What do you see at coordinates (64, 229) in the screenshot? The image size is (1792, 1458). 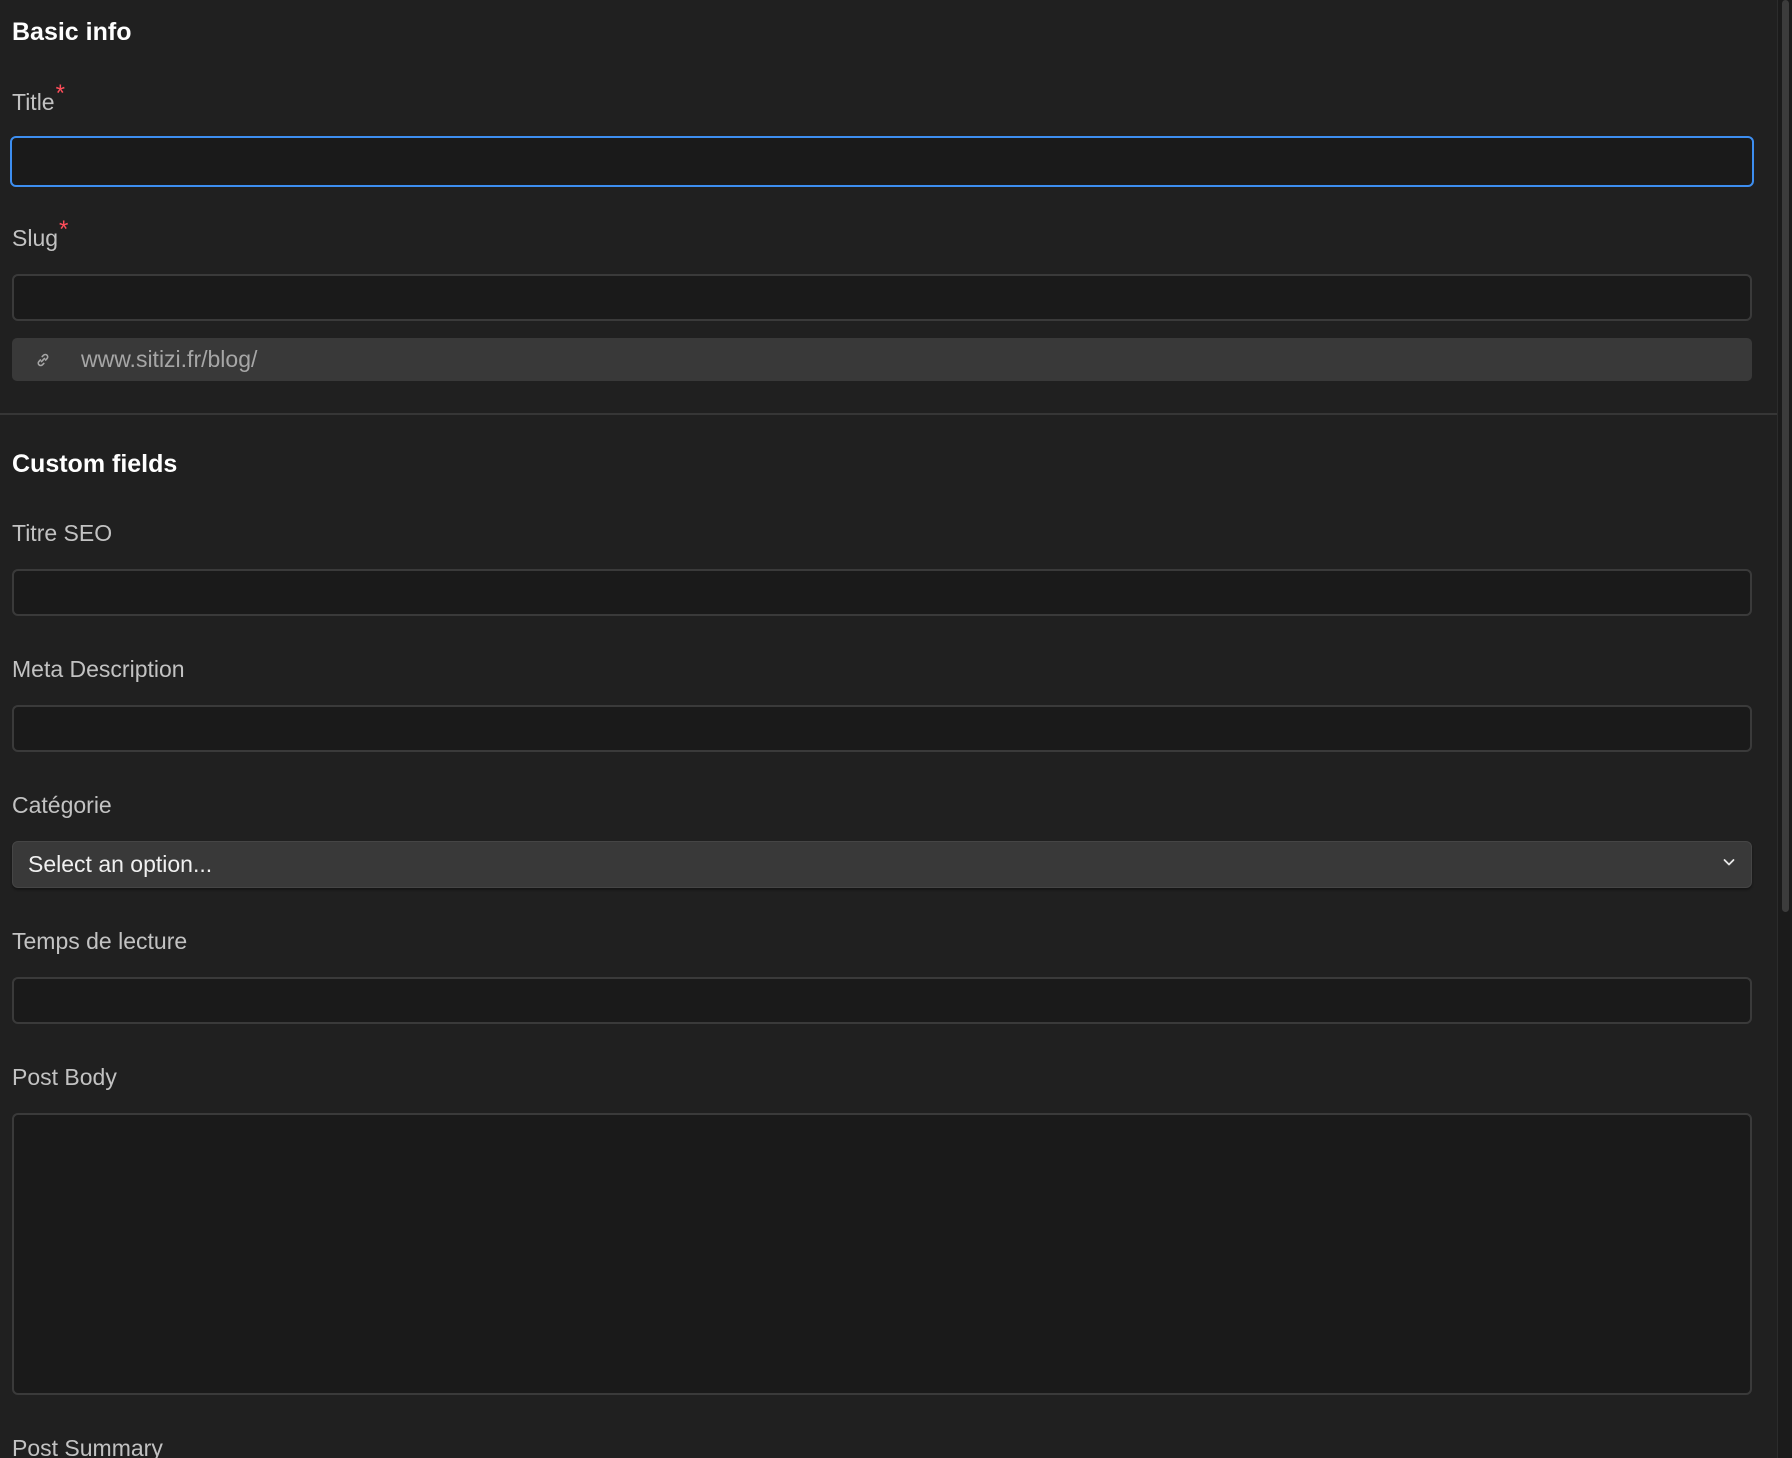 I see `slug-required-mark: *` at bounding box center [64, 229].